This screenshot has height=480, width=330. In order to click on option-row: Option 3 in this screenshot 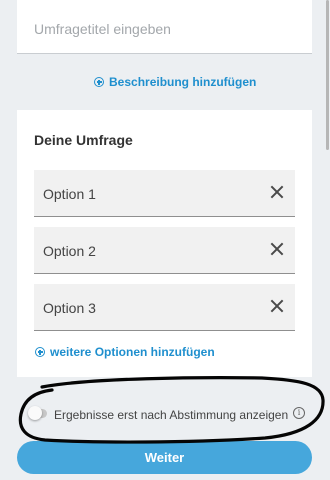, I will do `click(164, 307)`.